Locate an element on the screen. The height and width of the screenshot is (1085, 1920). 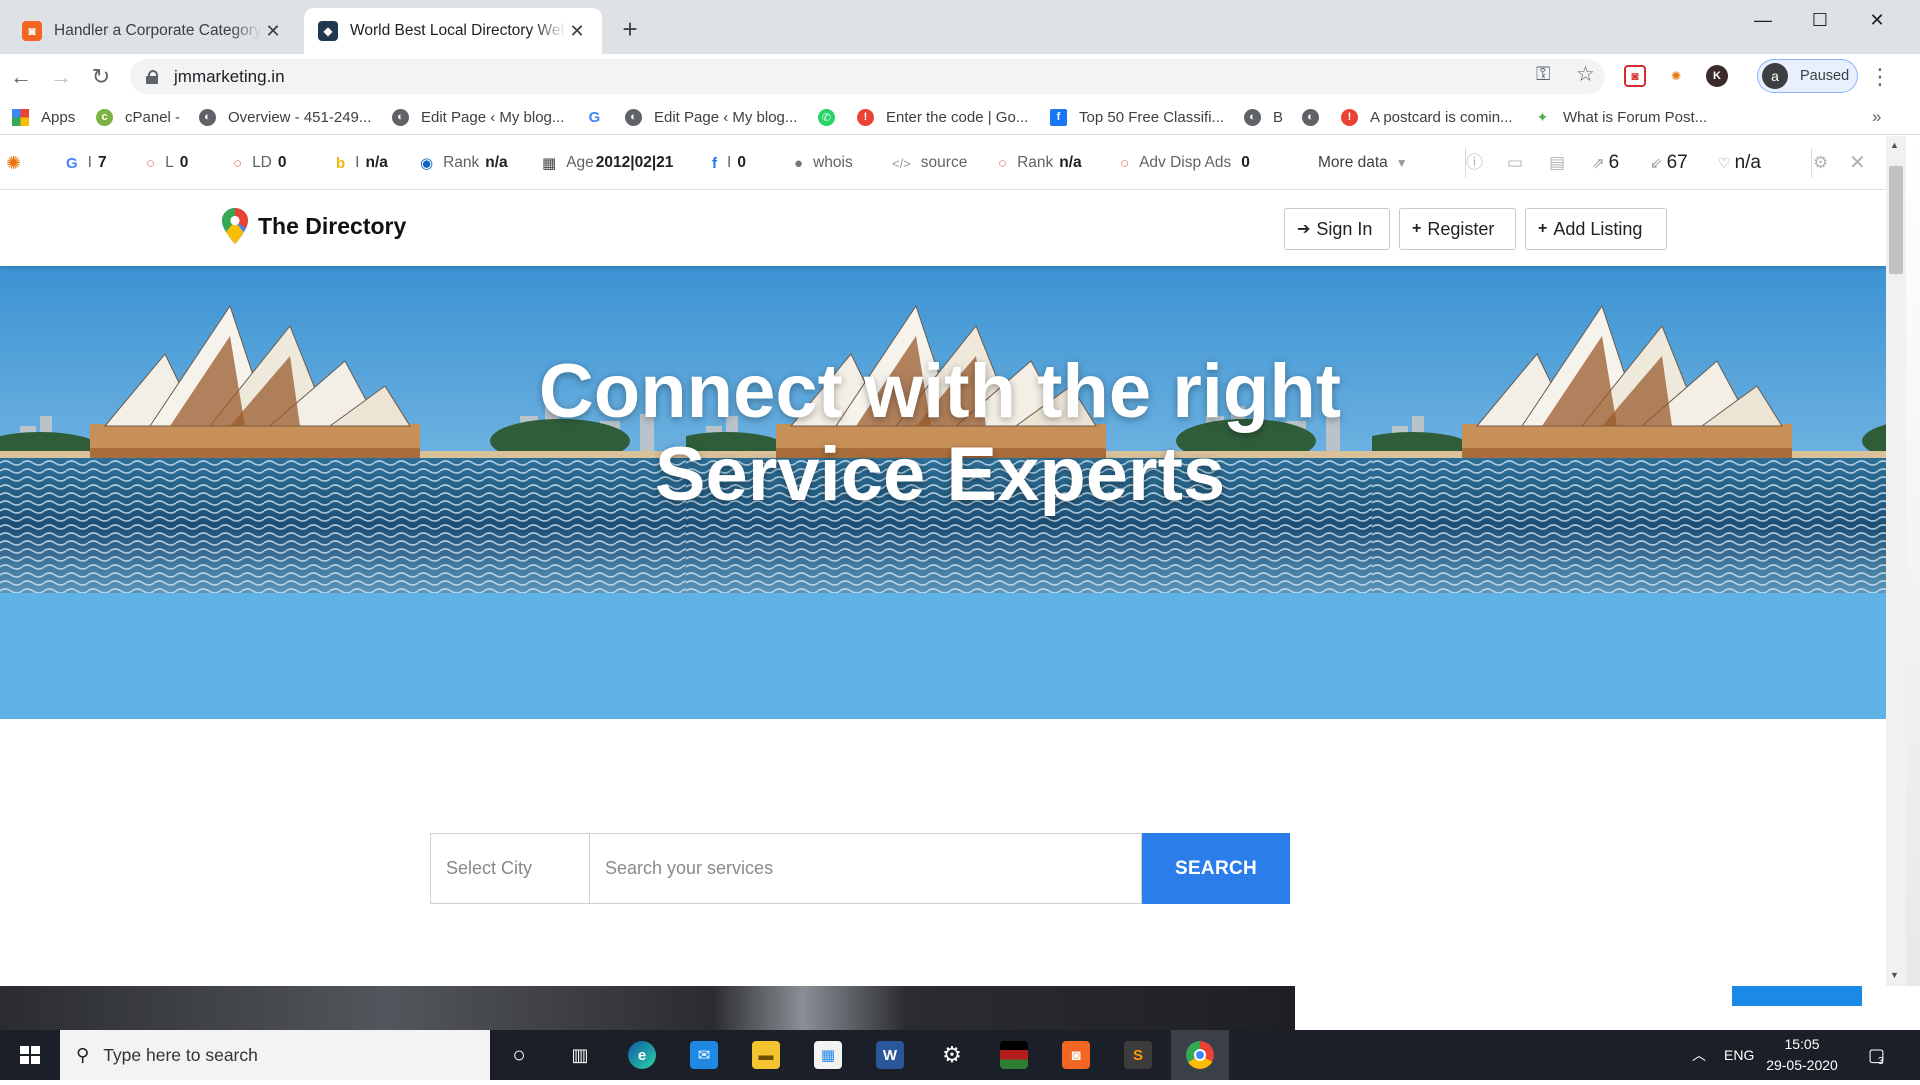
edge-icon: e is located at coordinates (642, 1055).